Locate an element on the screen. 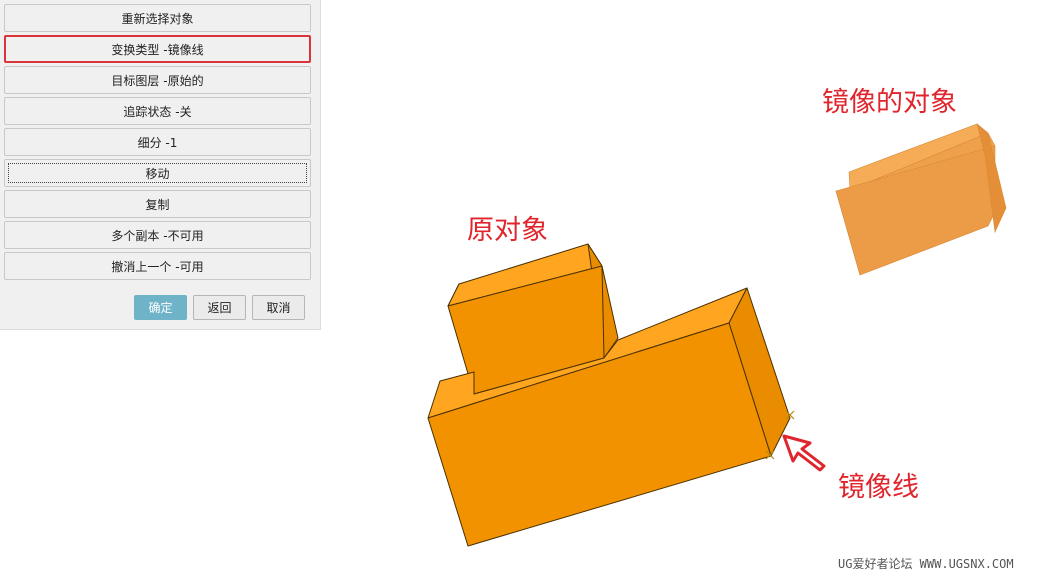 Image resolution: width=1051 pixels, height=576 pixels. mirror-line-label: 镜像线 is located at coordinates (878, 487).